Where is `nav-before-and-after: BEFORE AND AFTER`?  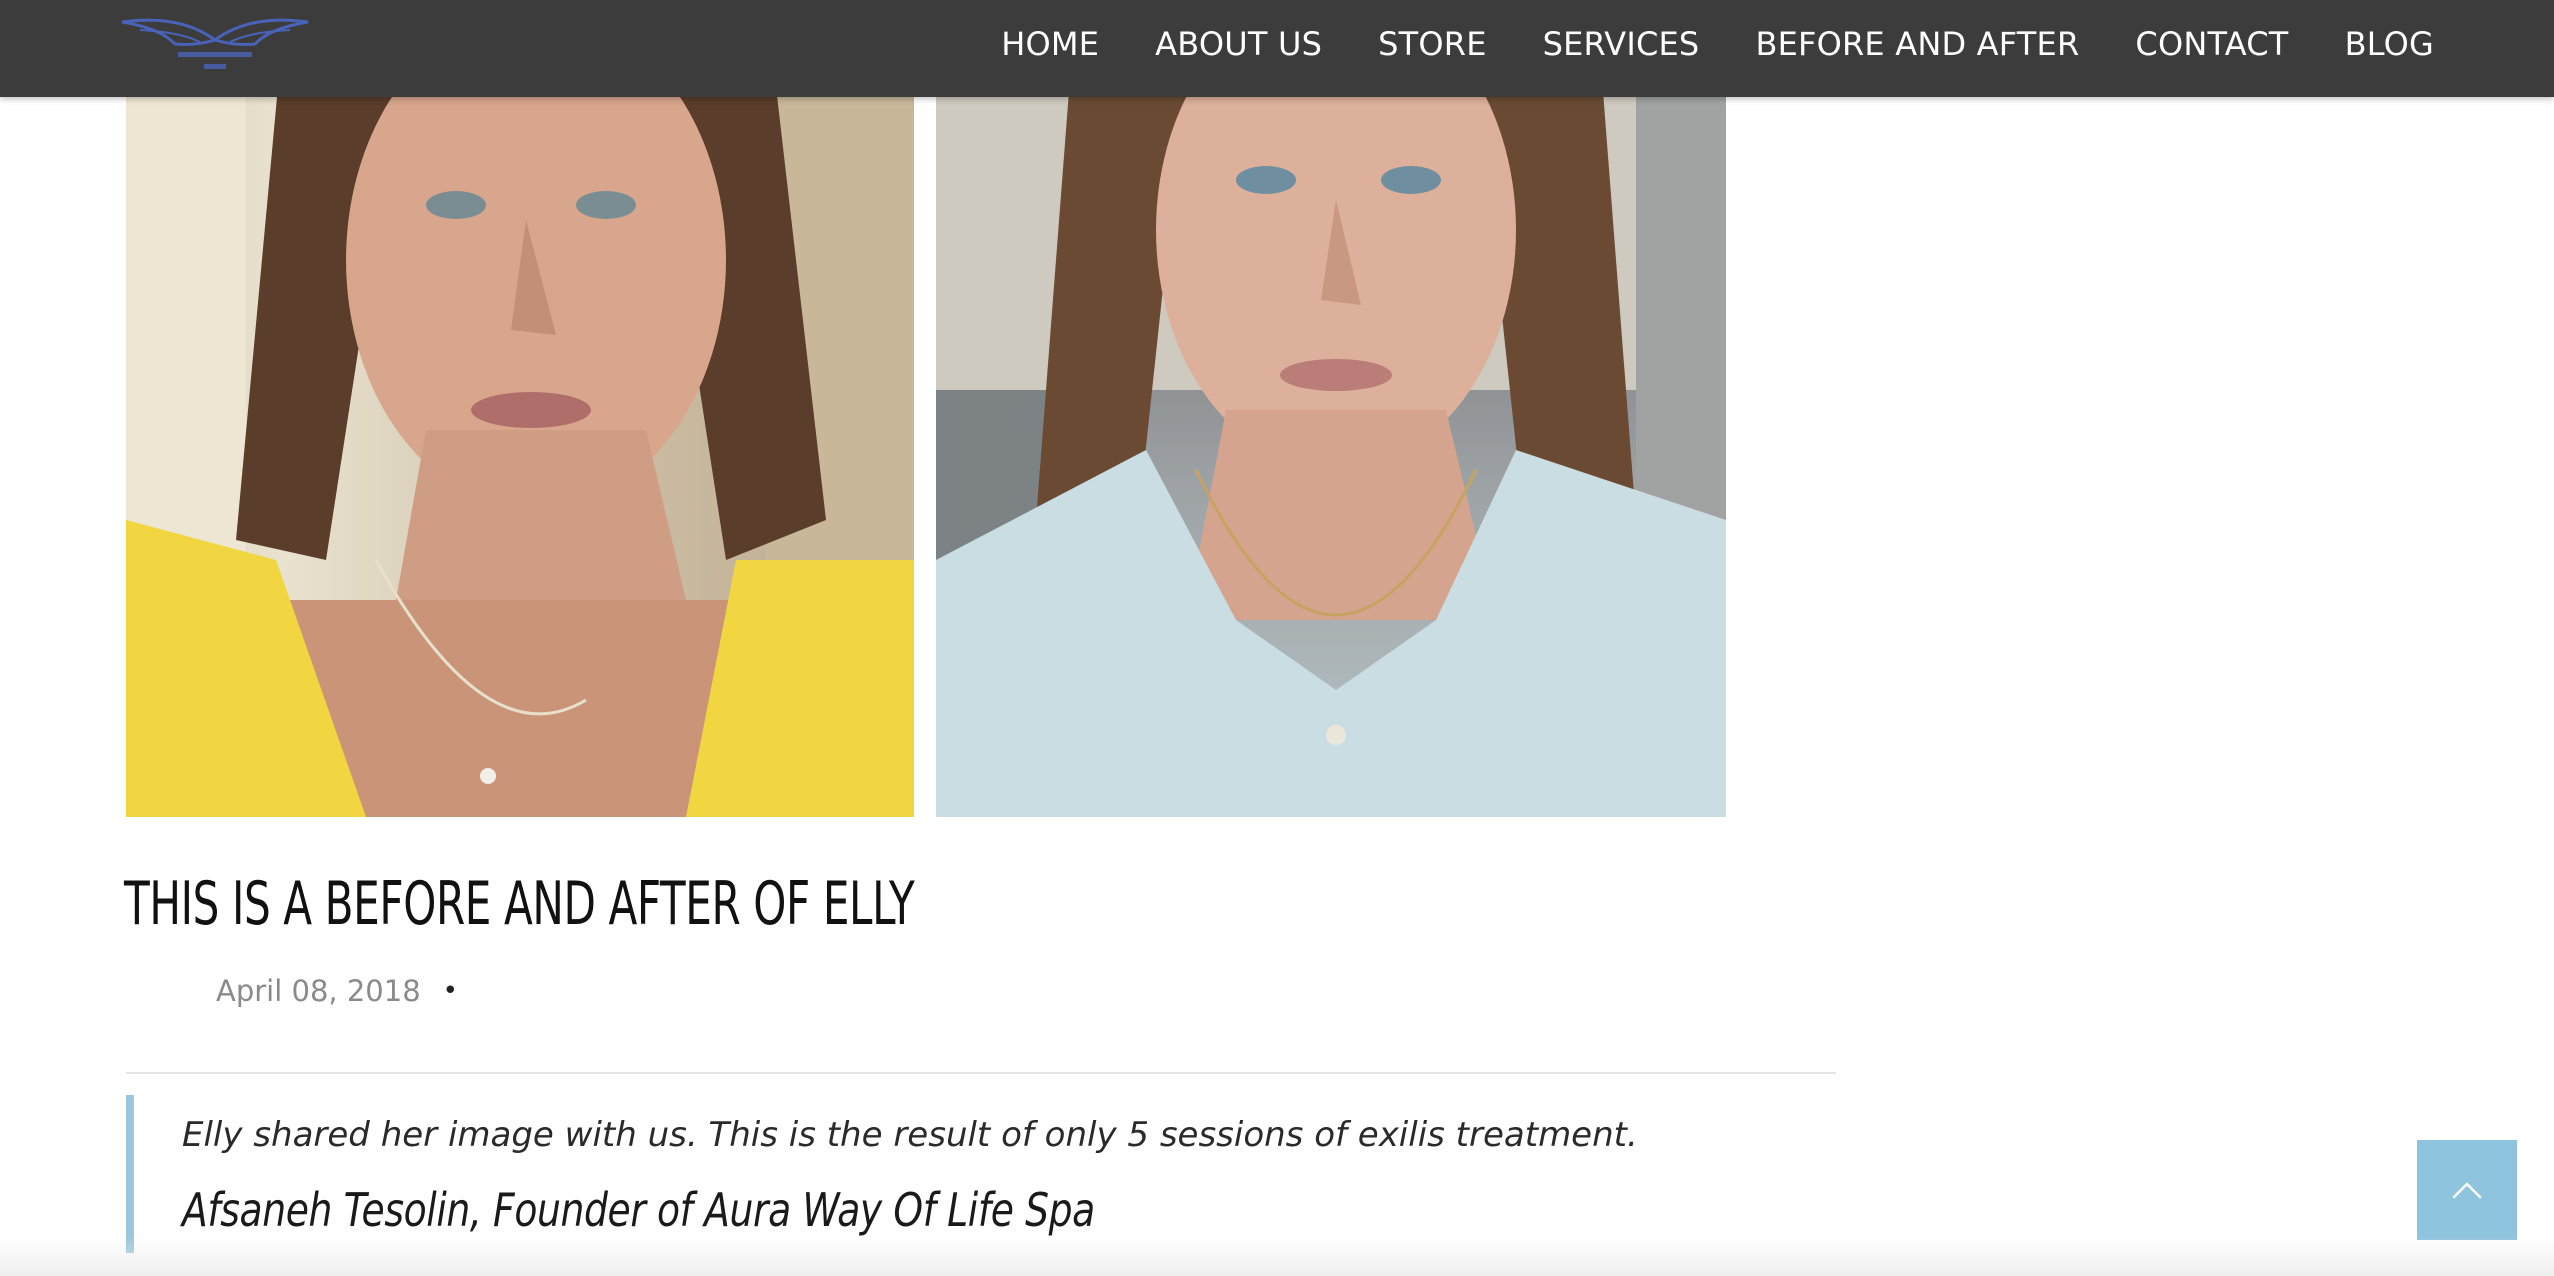 nav-before-and-after: BEFORE AND AFTER is located at coordinates (1917, 44).